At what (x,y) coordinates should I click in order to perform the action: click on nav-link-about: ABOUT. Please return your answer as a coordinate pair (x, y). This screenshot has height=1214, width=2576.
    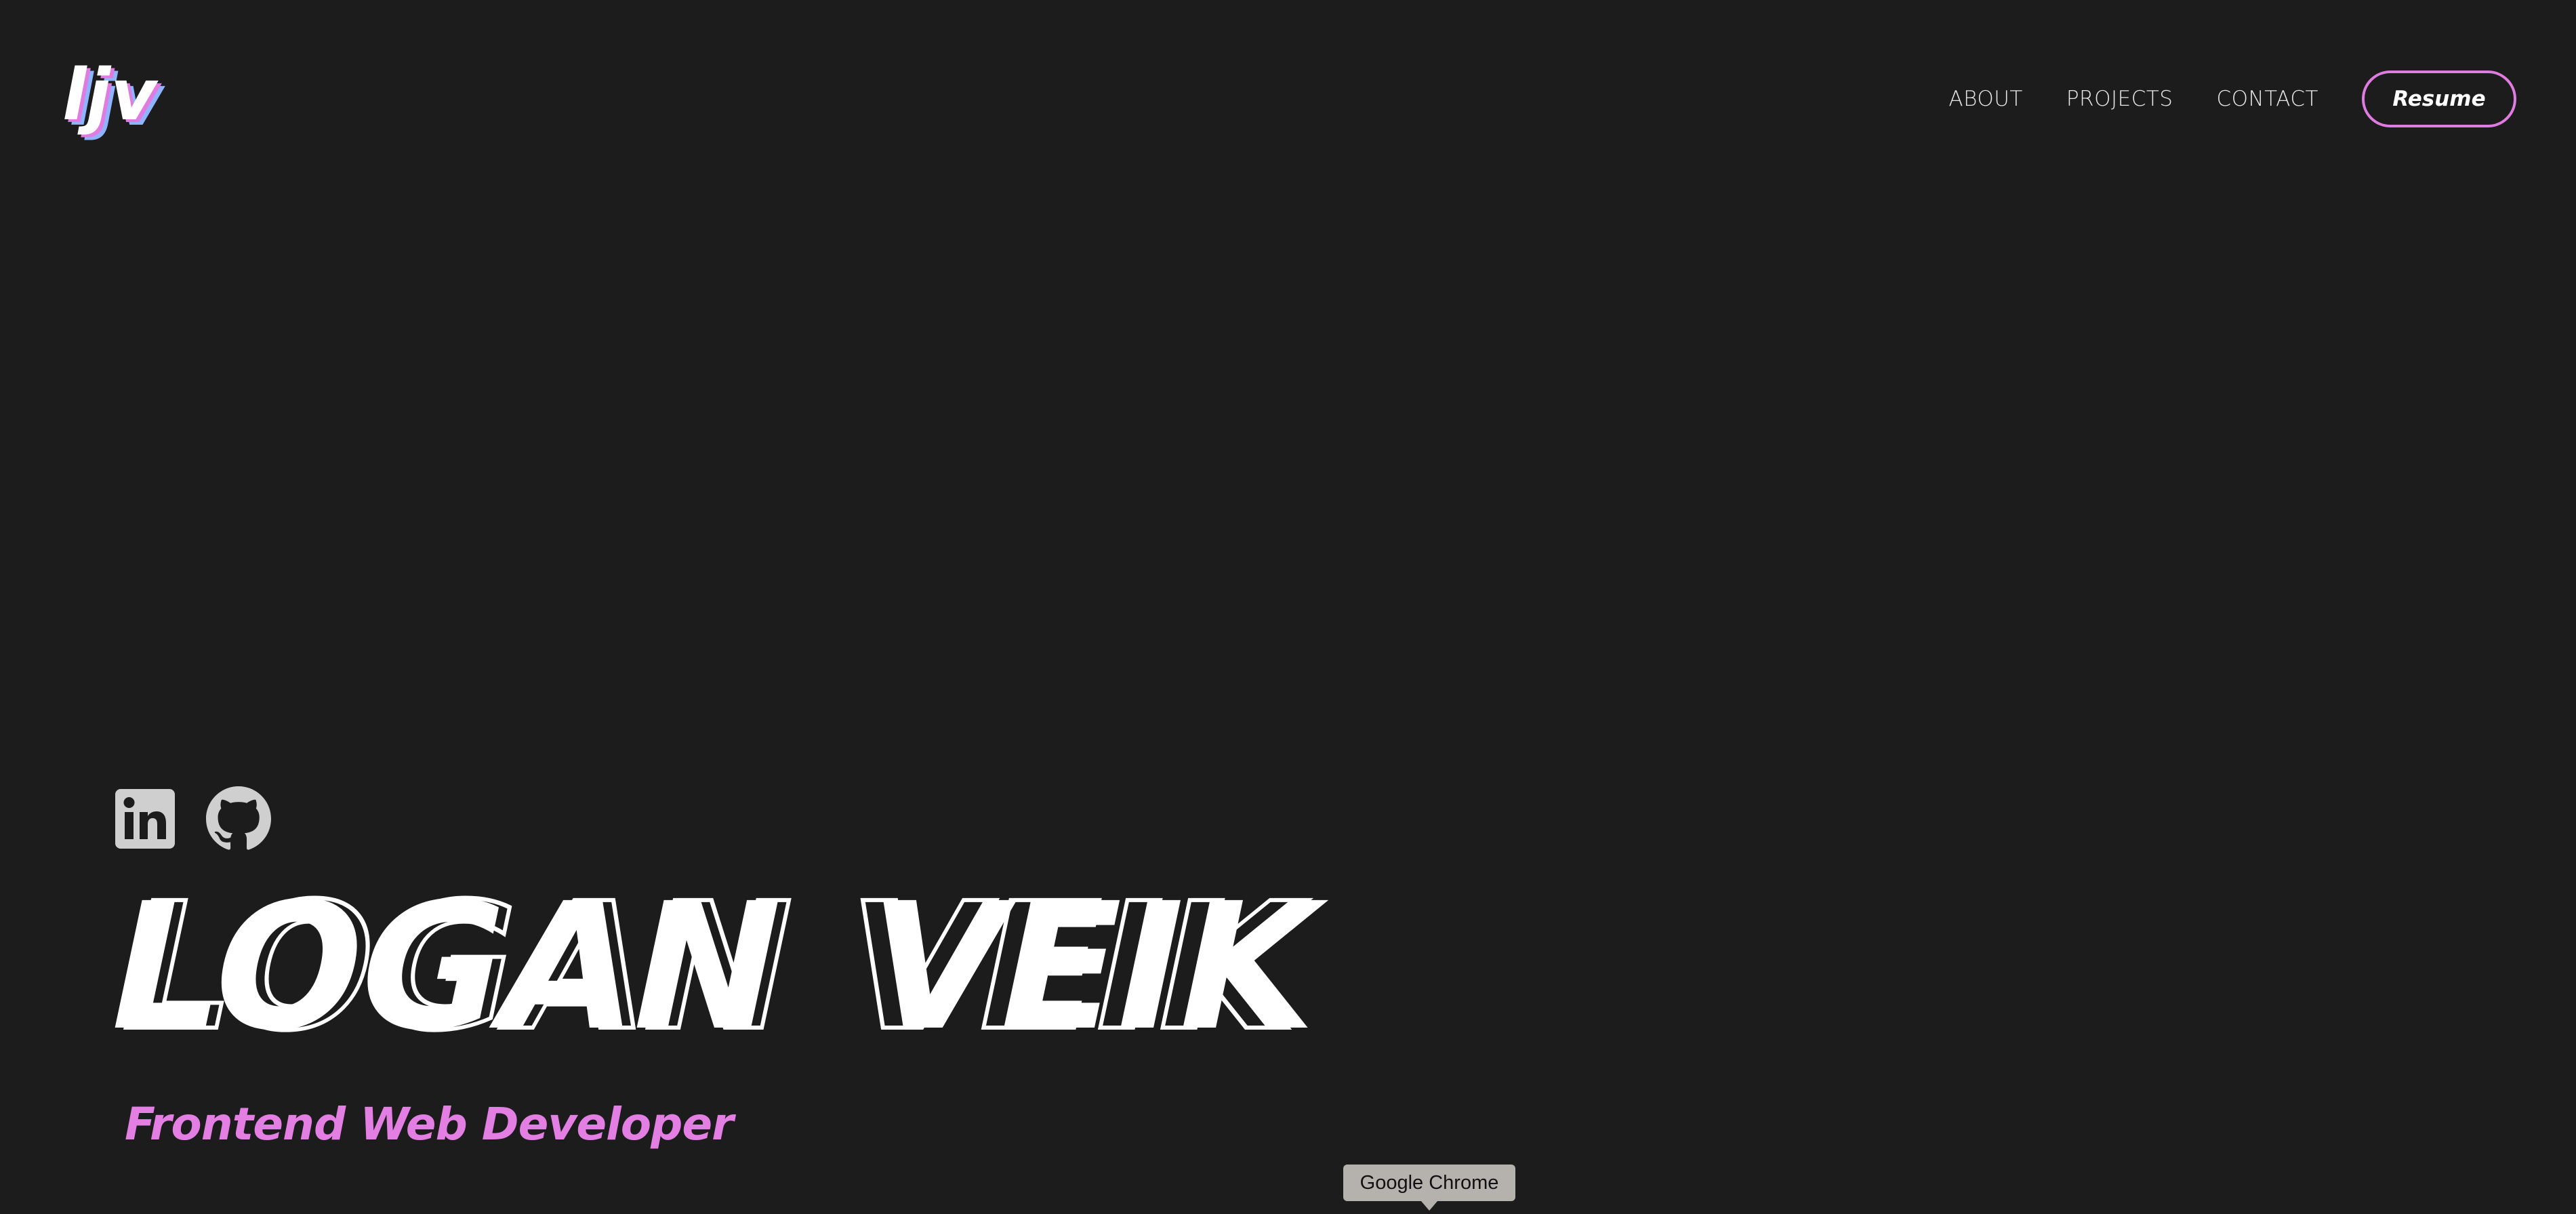
    Looking at the image, I should click on (1986, 99).